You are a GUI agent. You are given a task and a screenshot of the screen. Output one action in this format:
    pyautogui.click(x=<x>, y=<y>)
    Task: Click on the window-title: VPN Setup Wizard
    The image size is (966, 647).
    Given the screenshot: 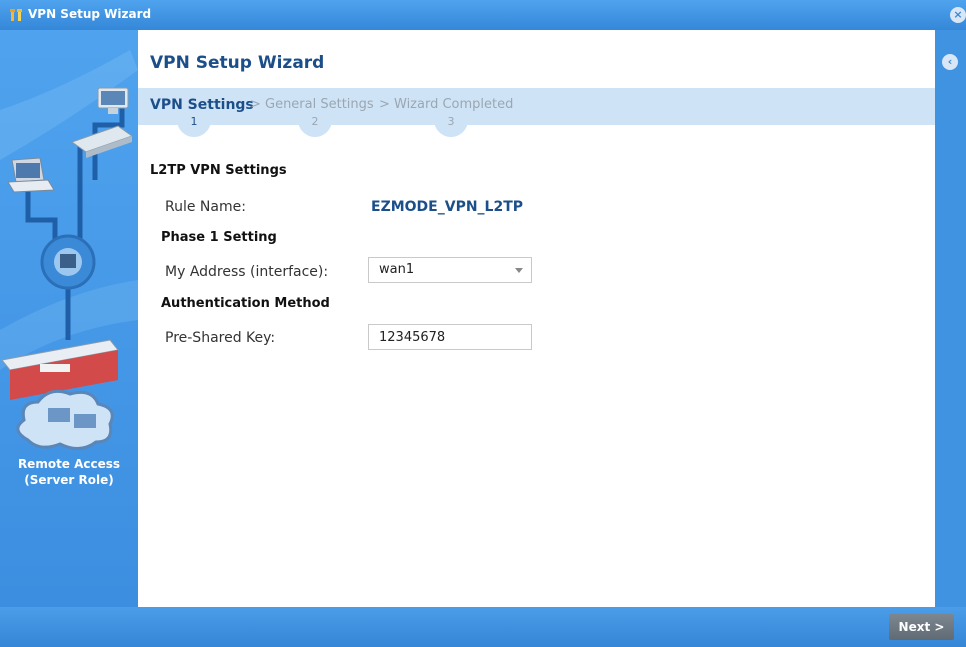 What is the action you would take?
    pyautogui.click(x=90, y=14)
    